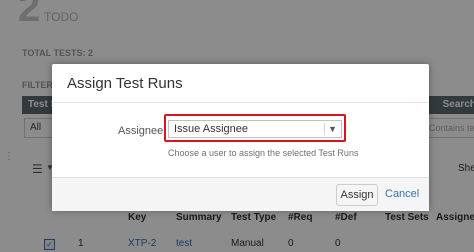  I want to click on dialog-footer: Assign Cancel, so click(240, 194).